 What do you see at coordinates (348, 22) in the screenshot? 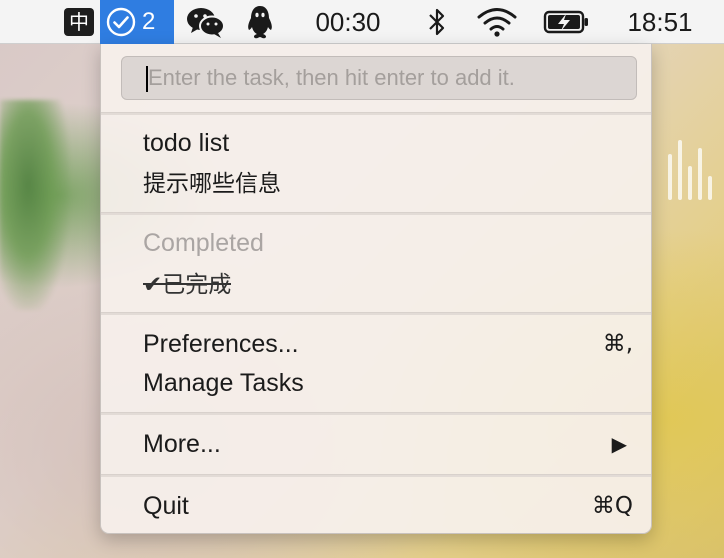
I see `timer-display: 00:30` at bounding box center [348, 22].